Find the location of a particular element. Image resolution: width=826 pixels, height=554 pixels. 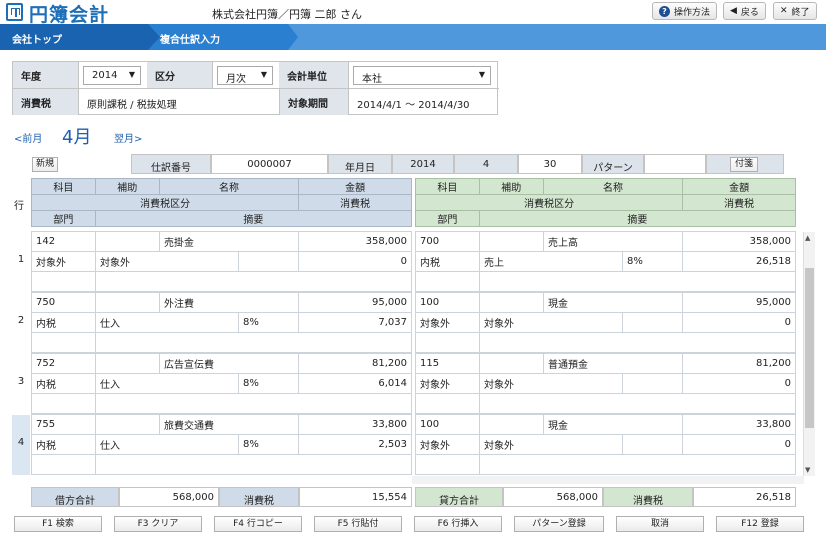

cancel-button: 取消 is located at coordinates (660, 524).